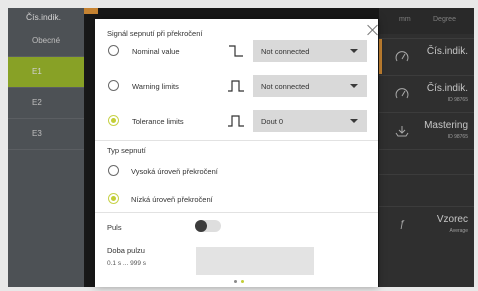 This screenshot has height=291, width=478. I want to click on option-nominal-value: Nominal value Not connected, so click(236, 52).